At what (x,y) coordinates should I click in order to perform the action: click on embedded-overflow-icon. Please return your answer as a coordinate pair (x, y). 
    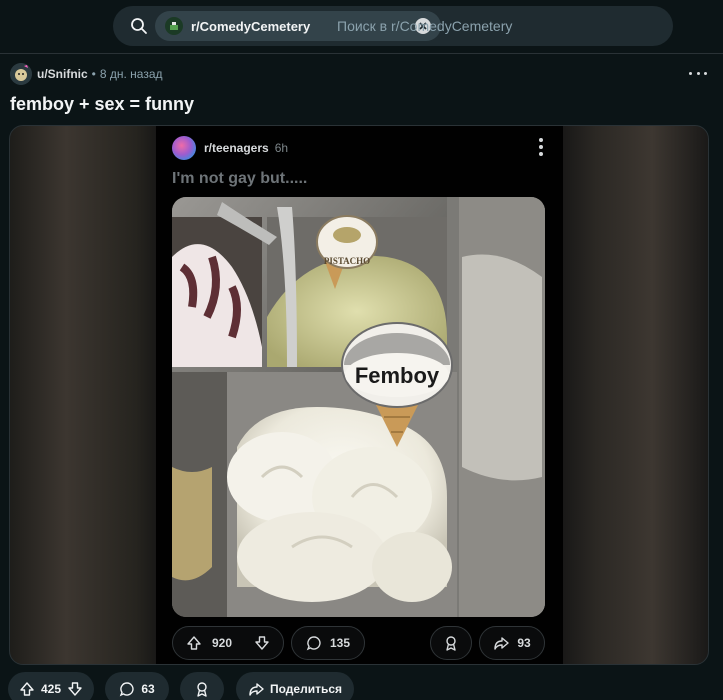
    Looking at the image, I should click on (541, 147).